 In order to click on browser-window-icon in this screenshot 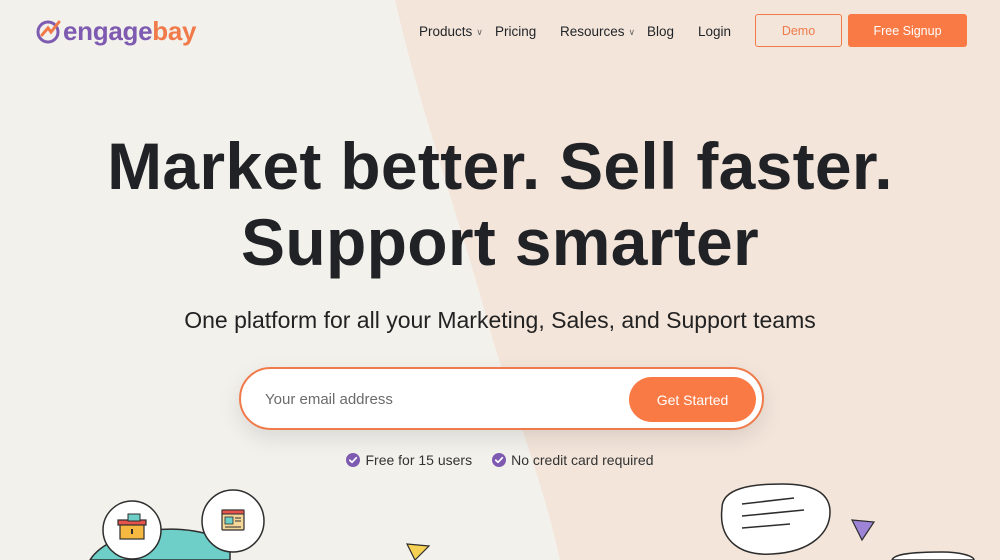, I will do `click(233, 520)`.